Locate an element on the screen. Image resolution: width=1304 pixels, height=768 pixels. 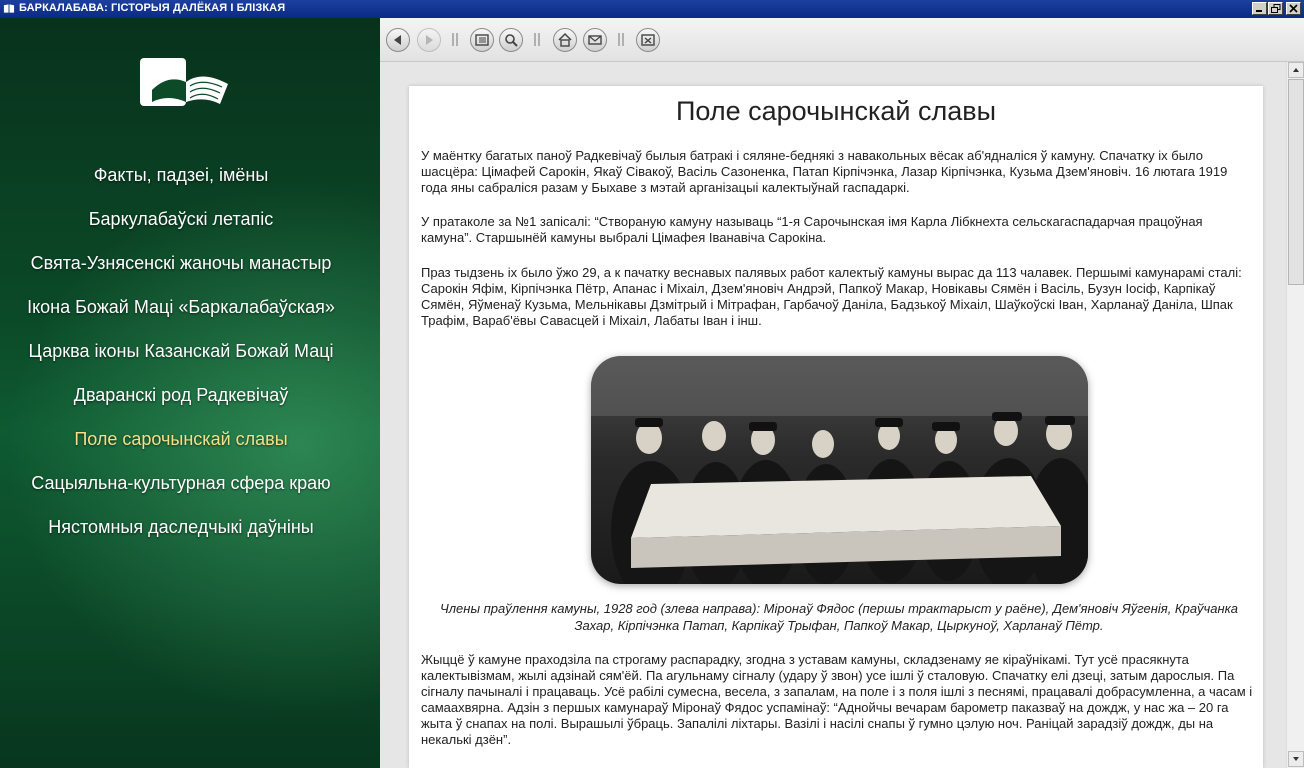
page-title: Поле сарочынскай славы is located at coordinates (836, 111).